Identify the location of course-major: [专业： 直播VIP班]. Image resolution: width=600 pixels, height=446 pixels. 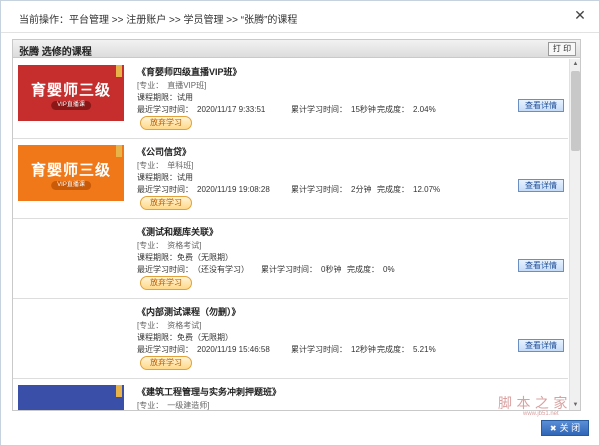
(172, 85).